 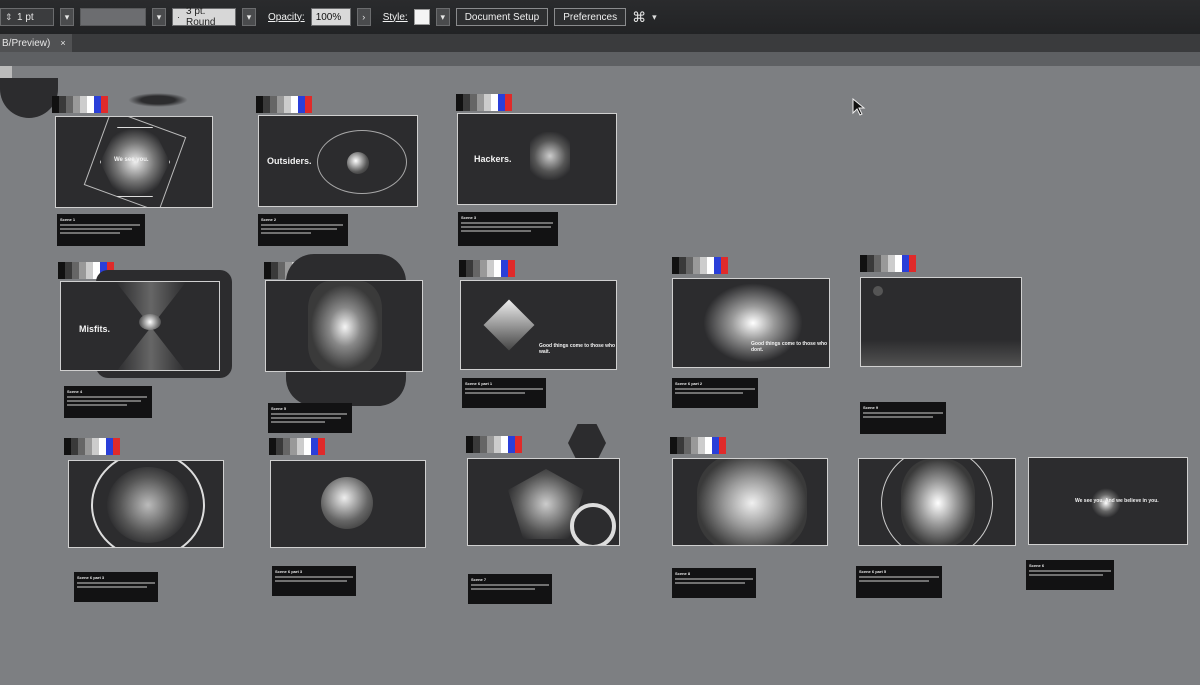 I want to click on hexagon-glow, so click(x=752, y=502).